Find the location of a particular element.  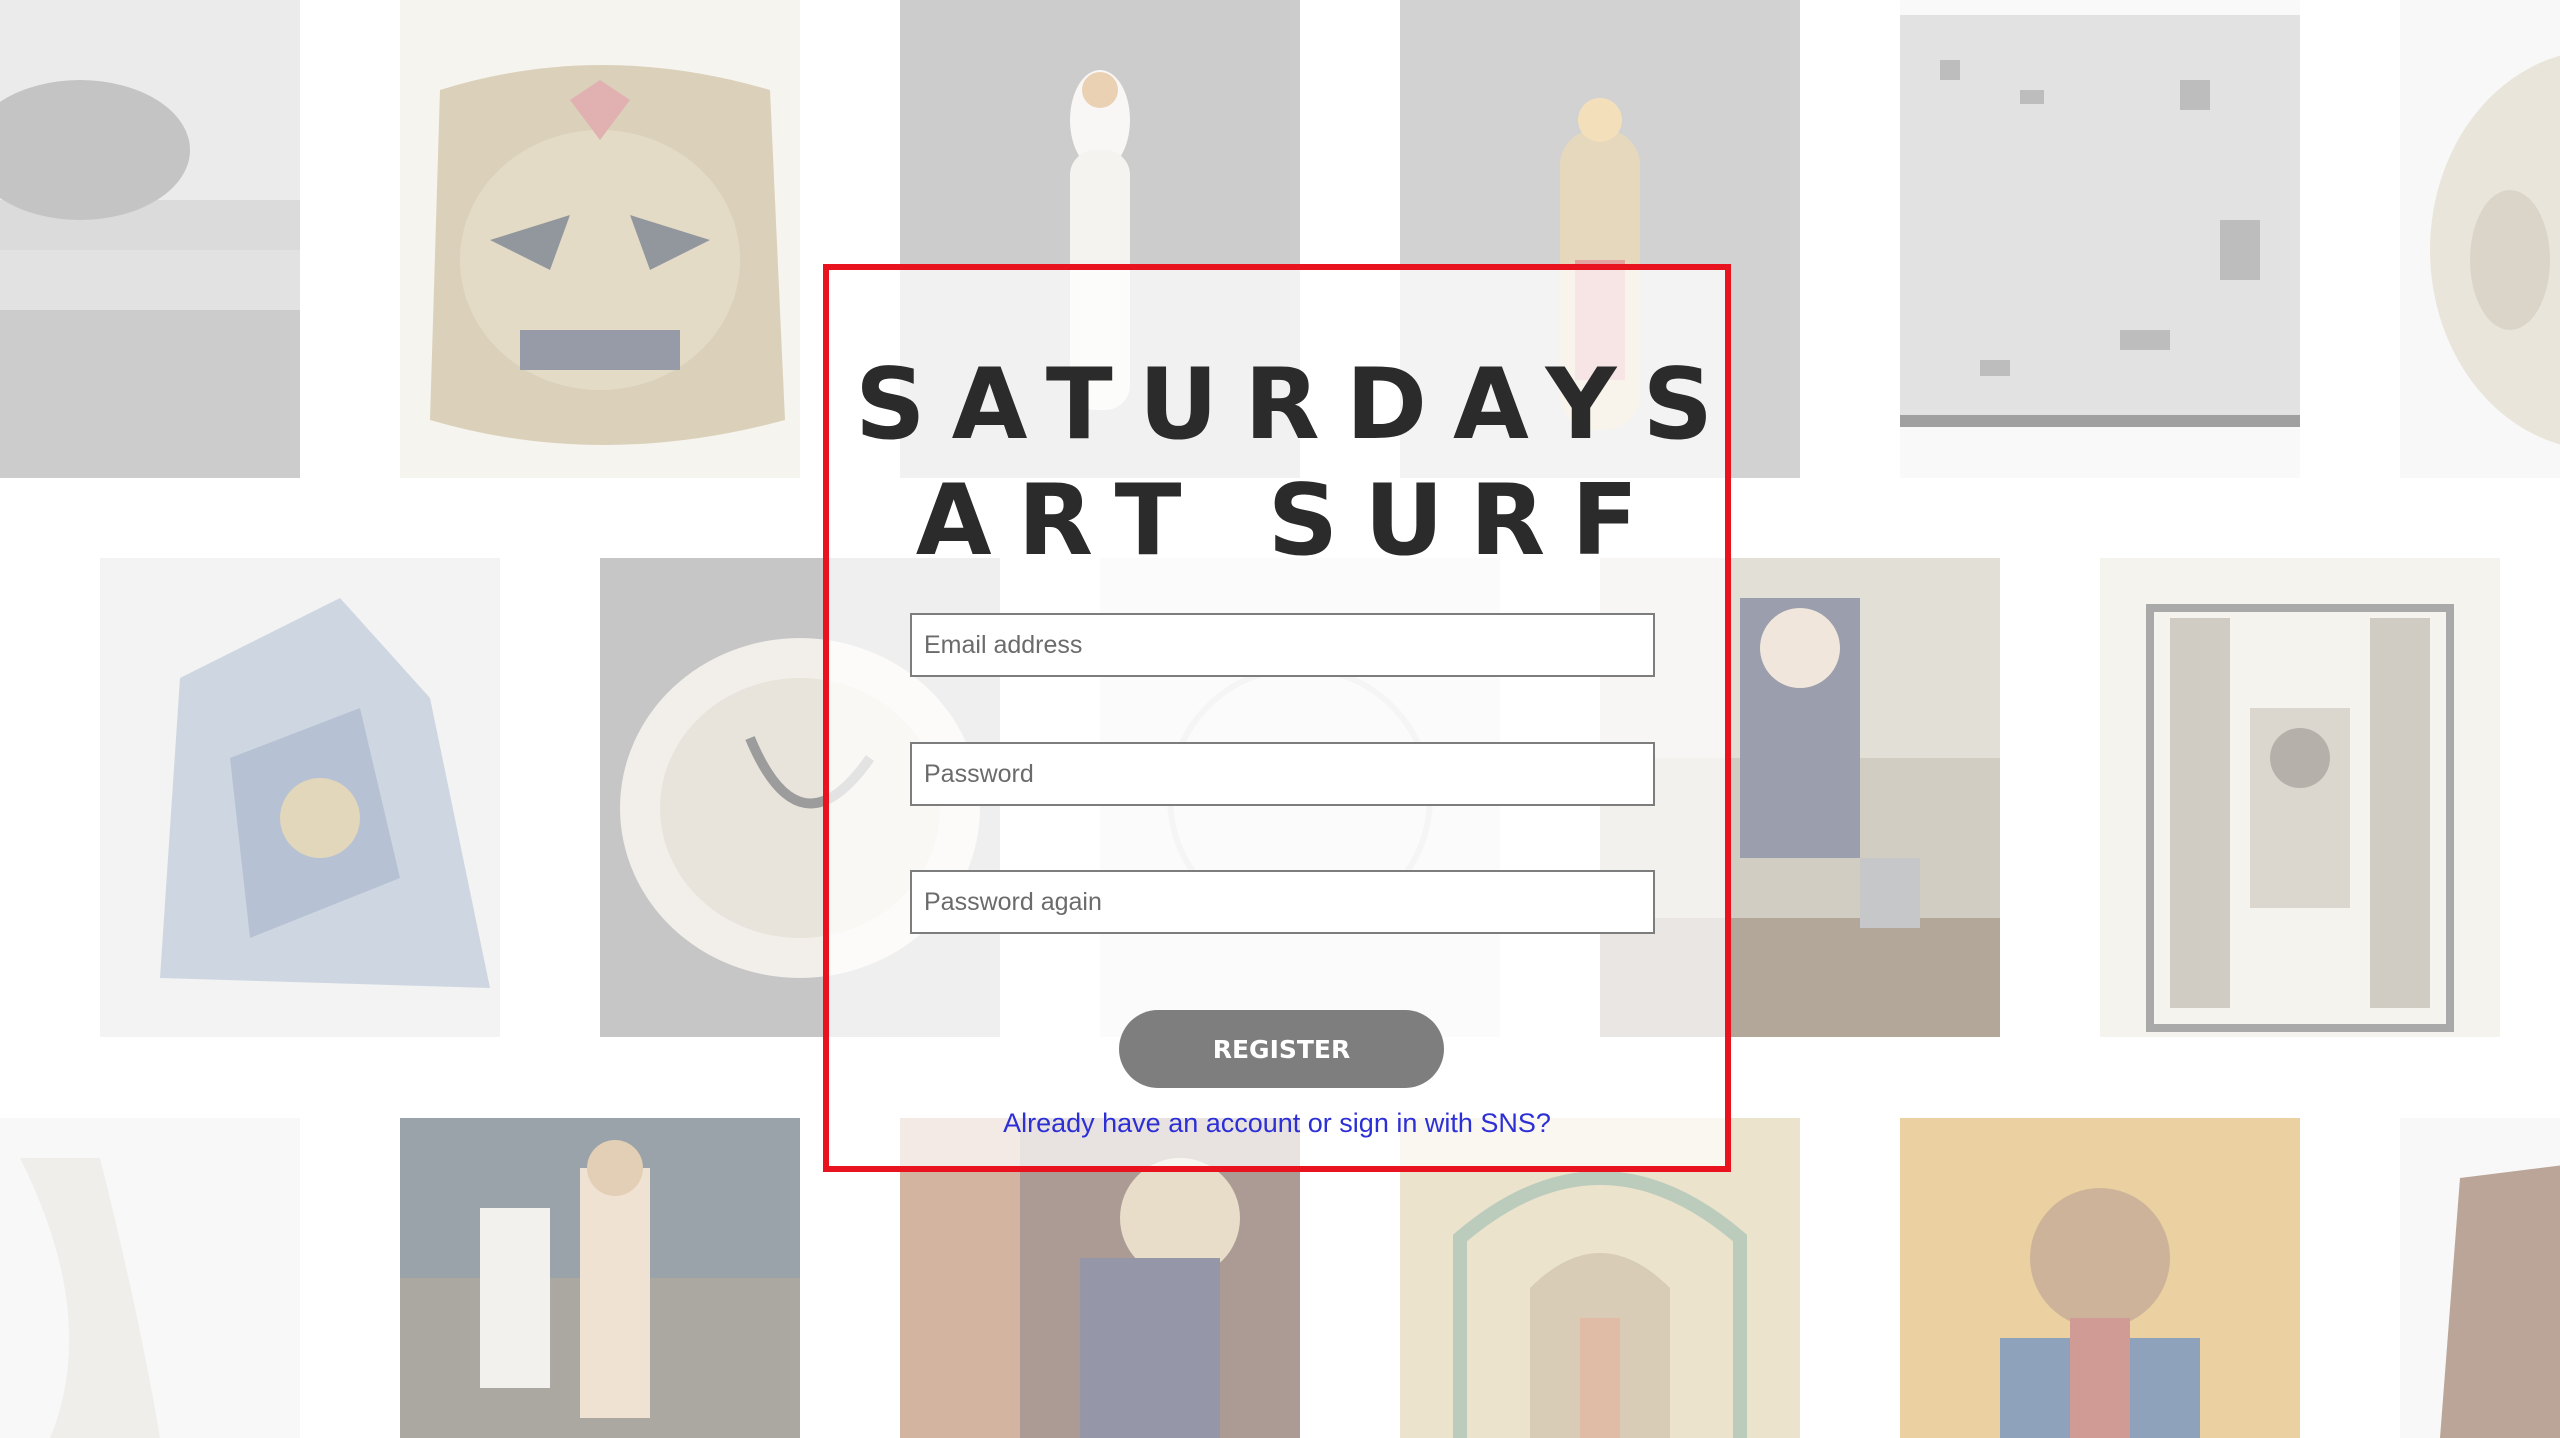

artwork-woodcut-print is located at coordinates (2300, 797).